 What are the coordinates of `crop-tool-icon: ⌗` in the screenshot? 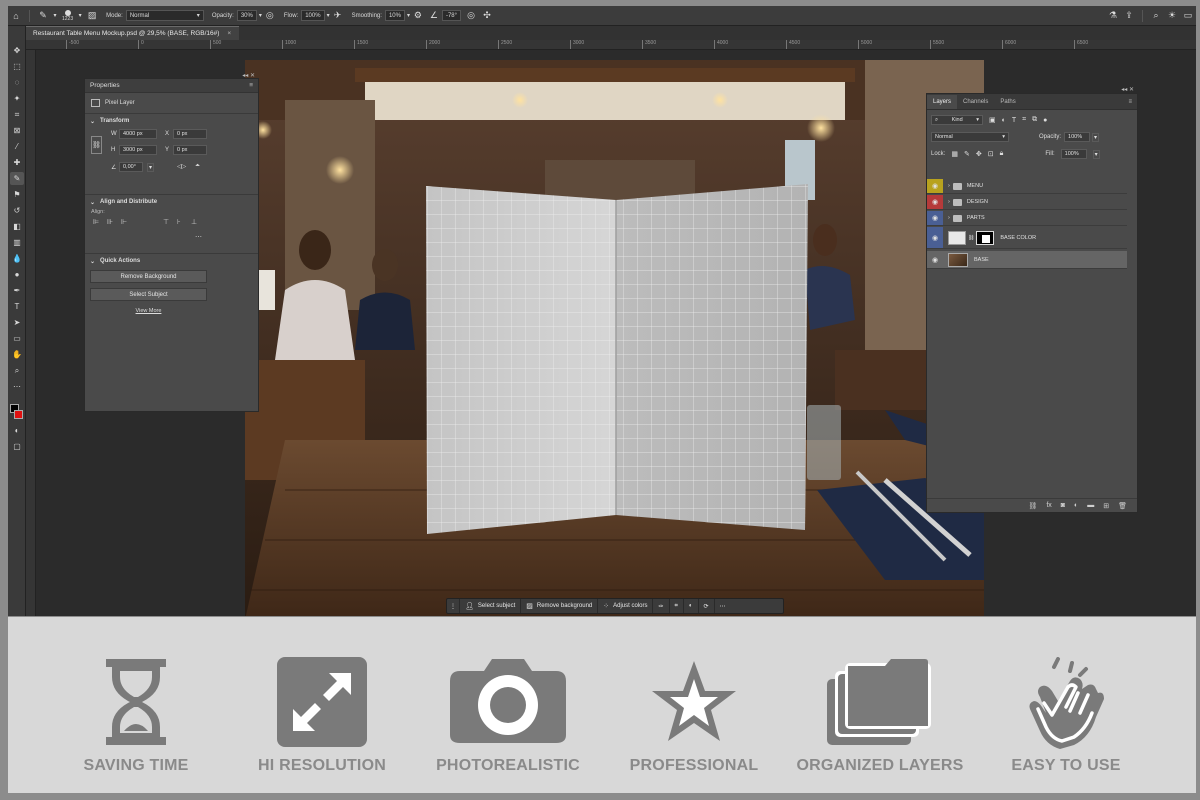 It's located at (17, 114).